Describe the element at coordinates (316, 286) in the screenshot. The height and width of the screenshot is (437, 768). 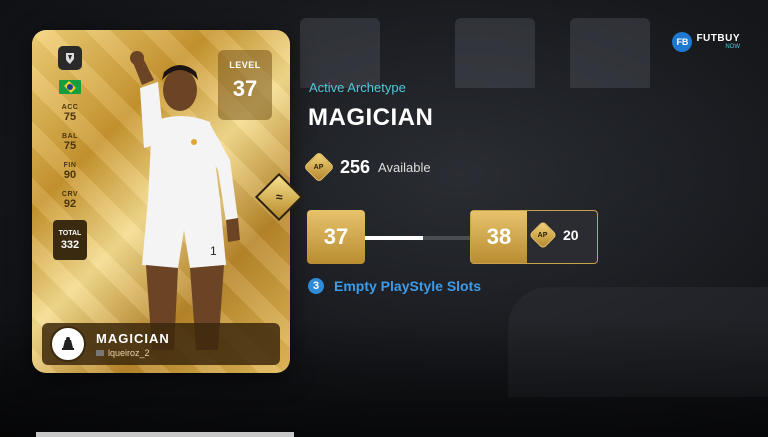
I see `slots-count-badge: 3` at that location.